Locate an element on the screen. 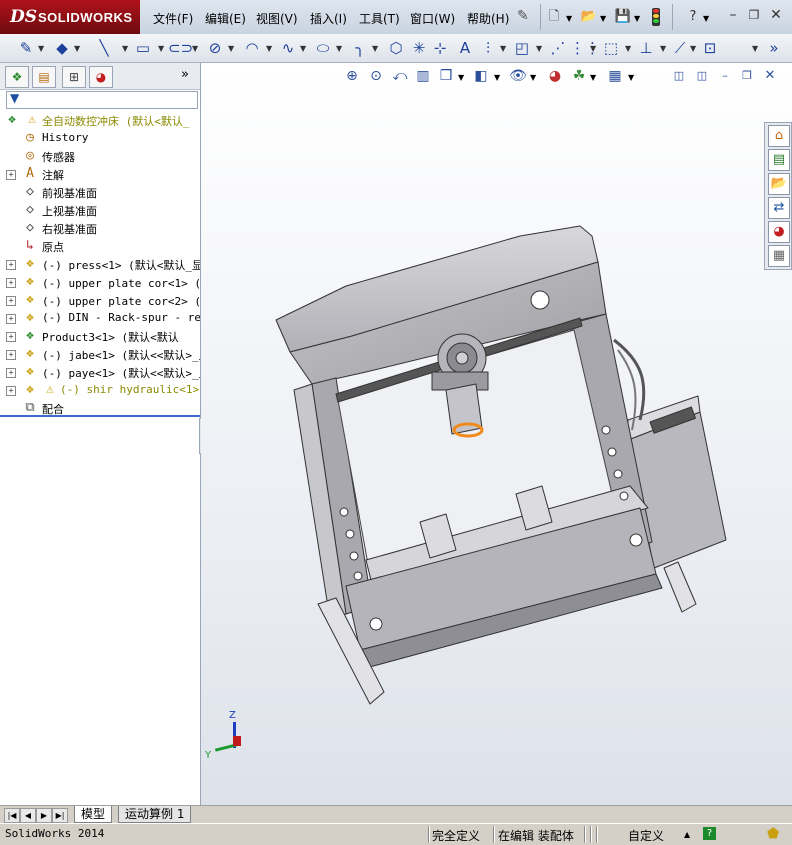 This screenshot has width=792, height=845. appearances-scenes-icon: ◕ is located at coordinates (779, 232).